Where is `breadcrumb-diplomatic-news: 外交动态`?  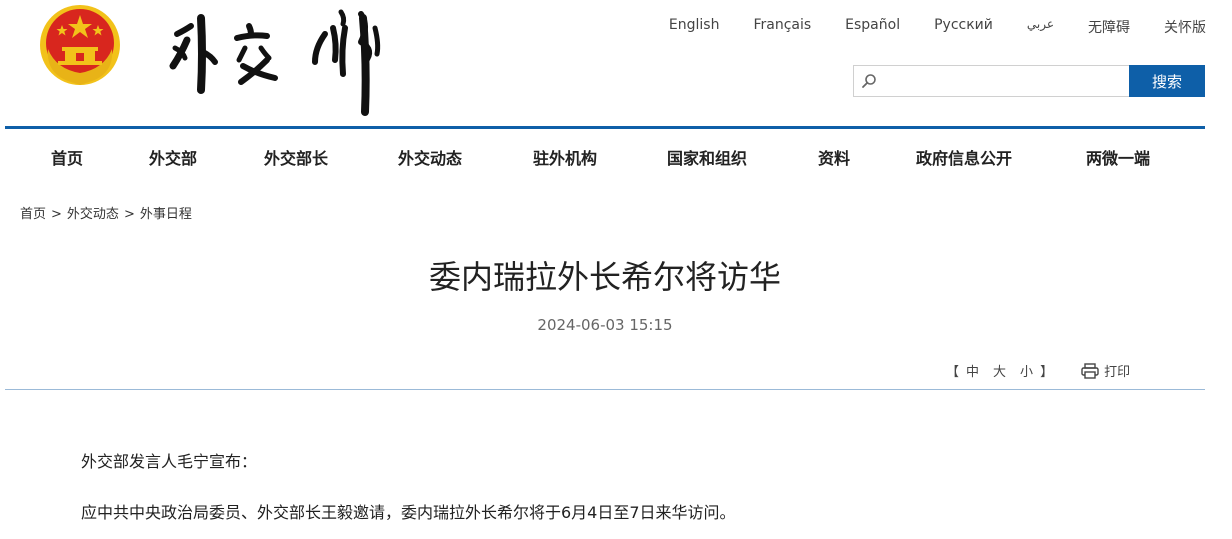
breadcrumb-diplomatic-news: 外交动态 is located at coordinates (93, 214).